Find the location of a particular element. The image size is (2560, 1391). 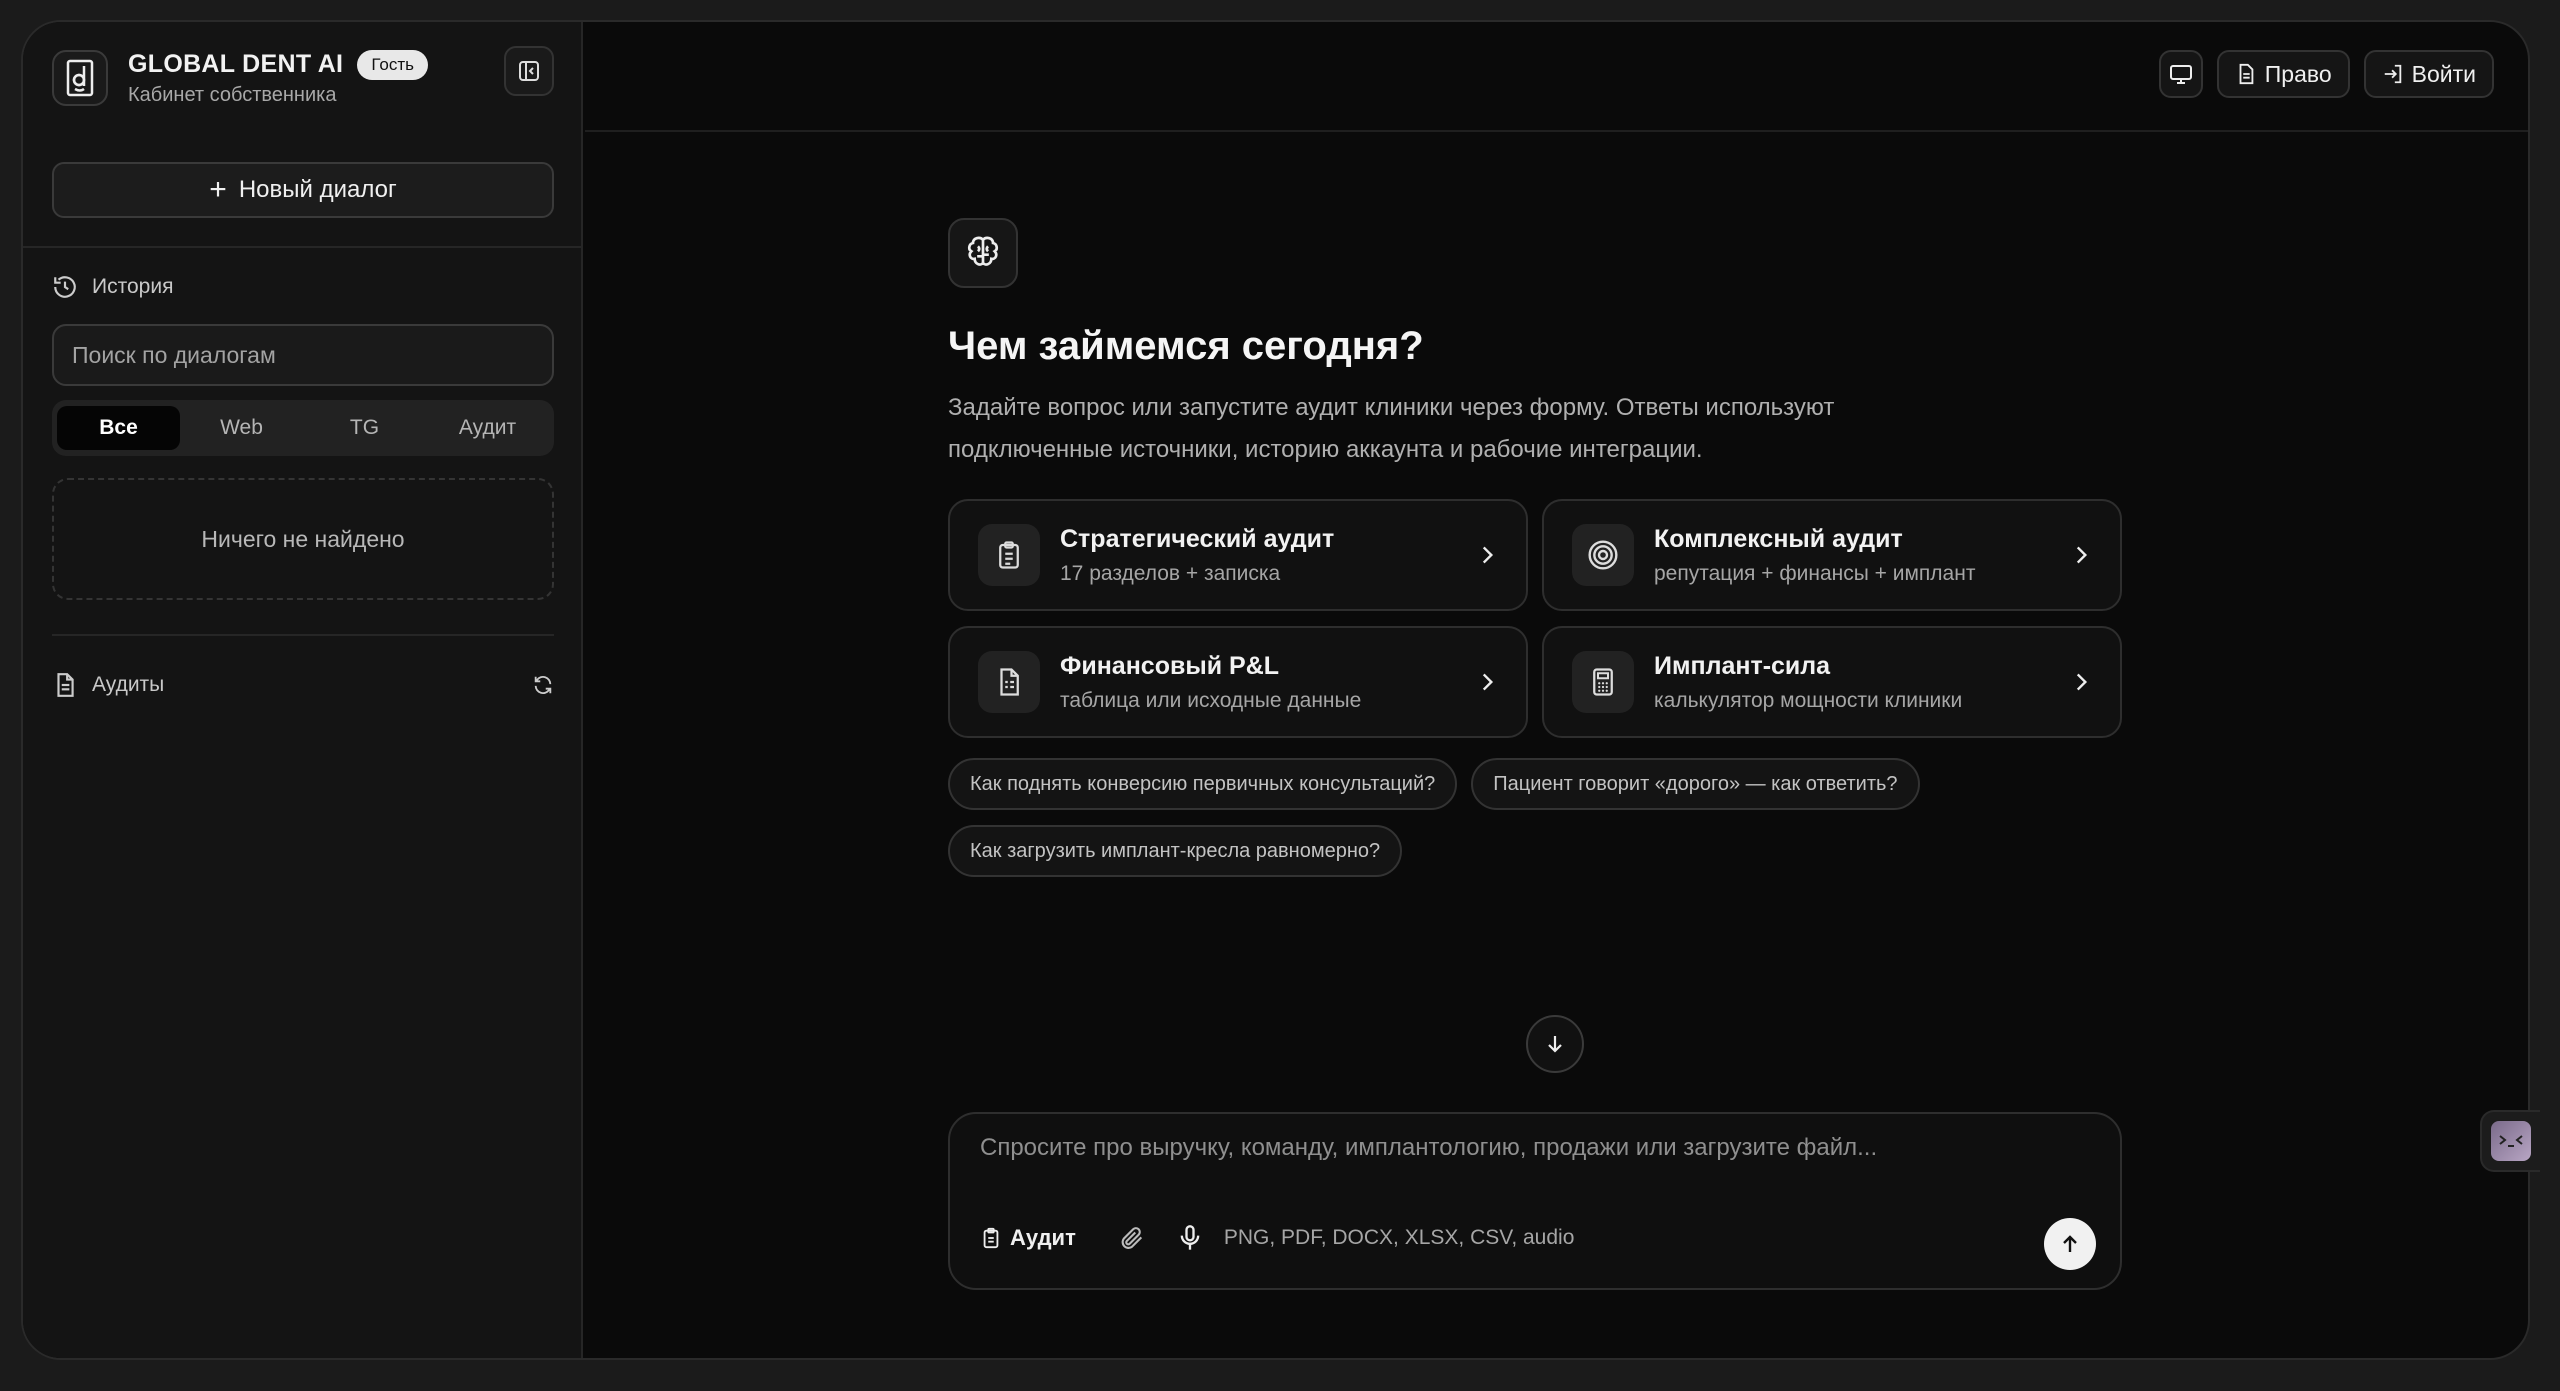

message-input is located at coordinates (1530, 1148).